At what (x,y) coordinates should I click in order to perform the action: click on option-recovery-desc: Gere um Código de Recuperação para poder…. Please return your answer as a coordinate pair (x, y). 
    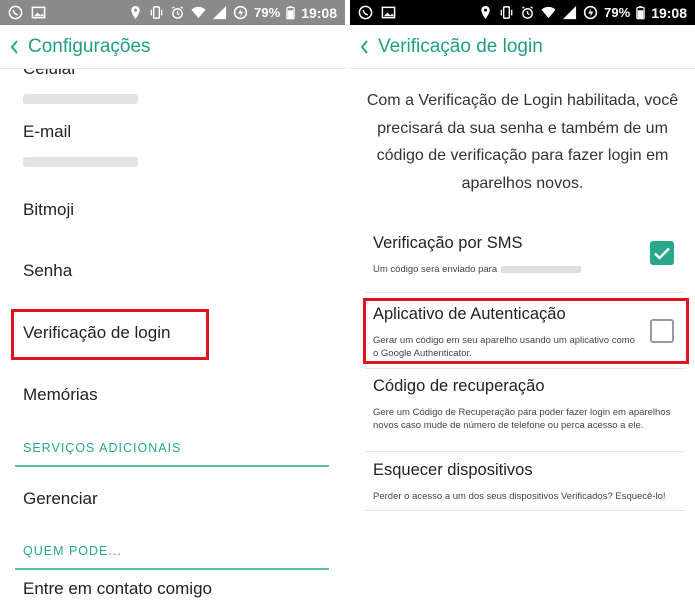
    Looking at the image, I should click on (522, 419).